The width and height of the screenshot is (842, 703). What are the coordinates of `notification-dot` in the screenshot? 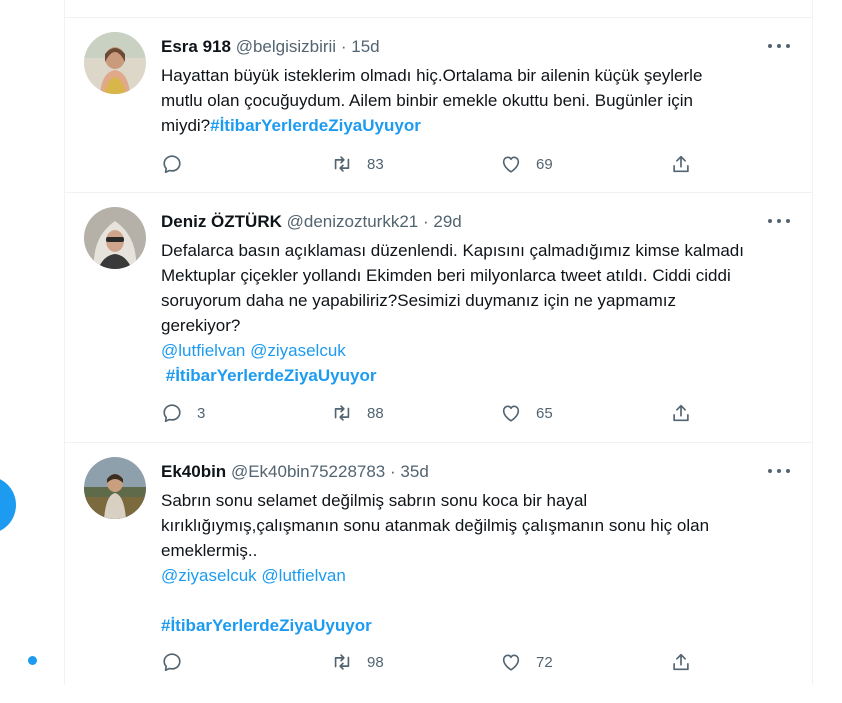 It's located at (32, 660).